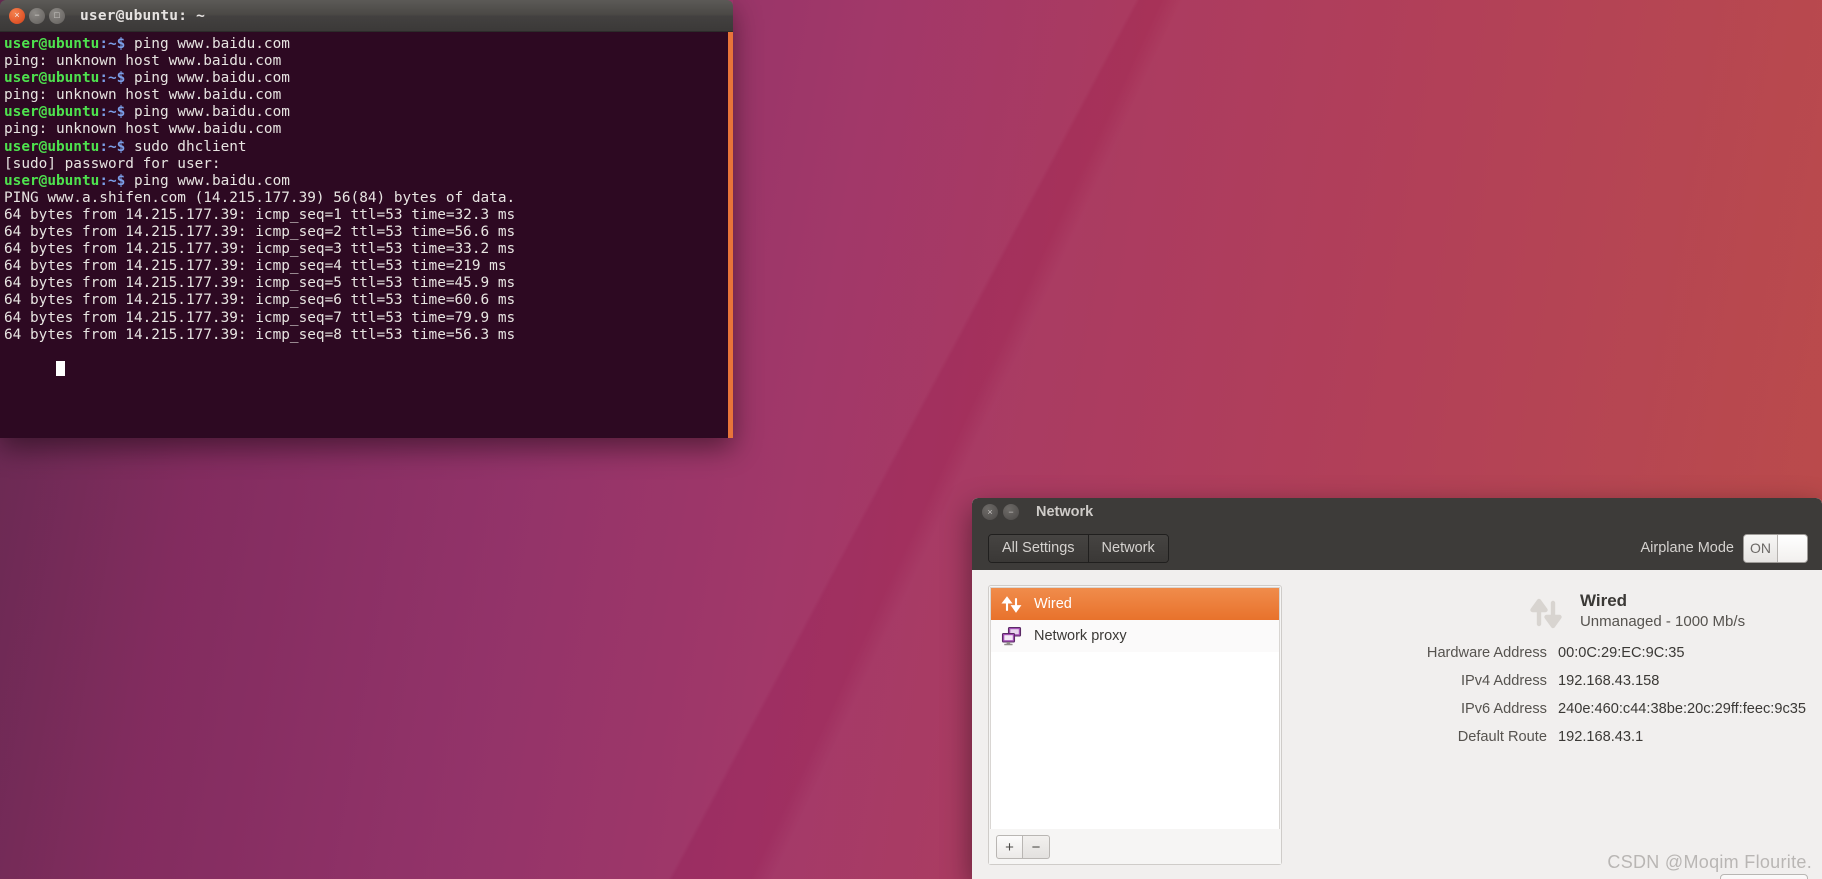 This screenshot has width=1822, height=879. Describe the element at coordinates (1128, 548) in the screenshot. I see `tab-network: Network` at that location.